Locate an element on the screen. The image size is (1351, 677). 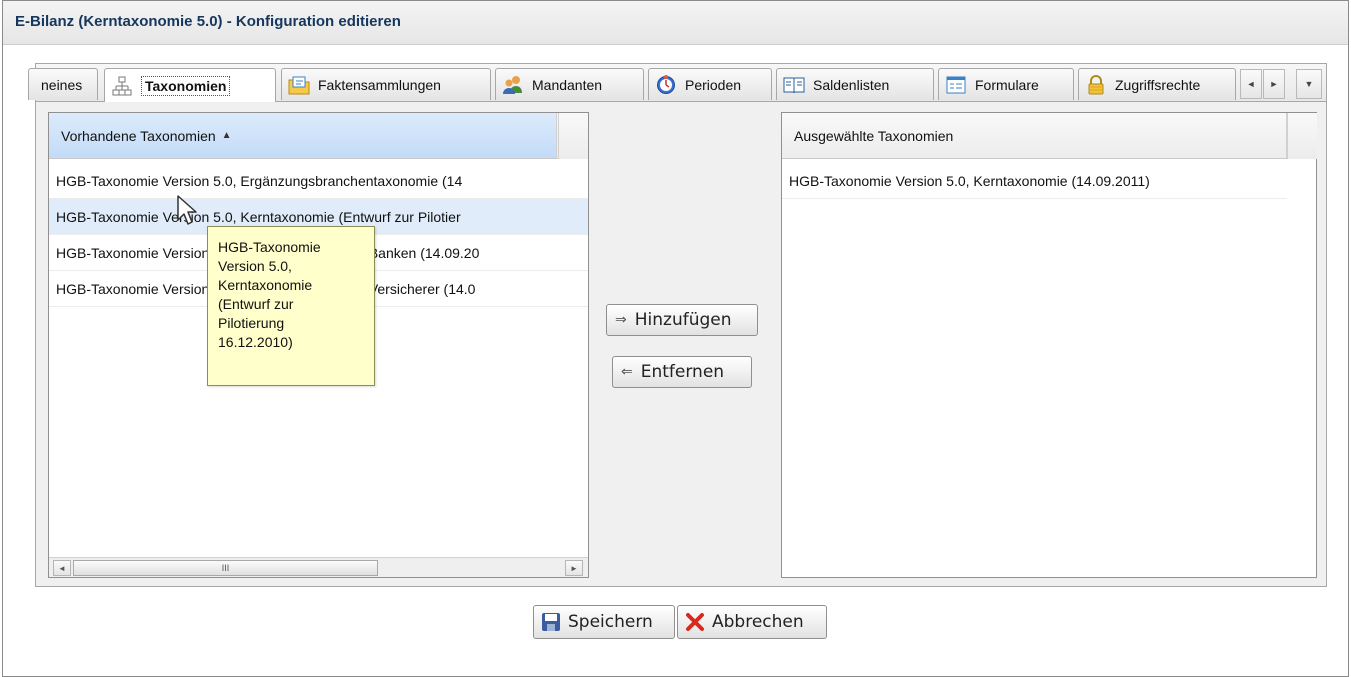
scroll-thumb: III is located at coordinates (225, 568).